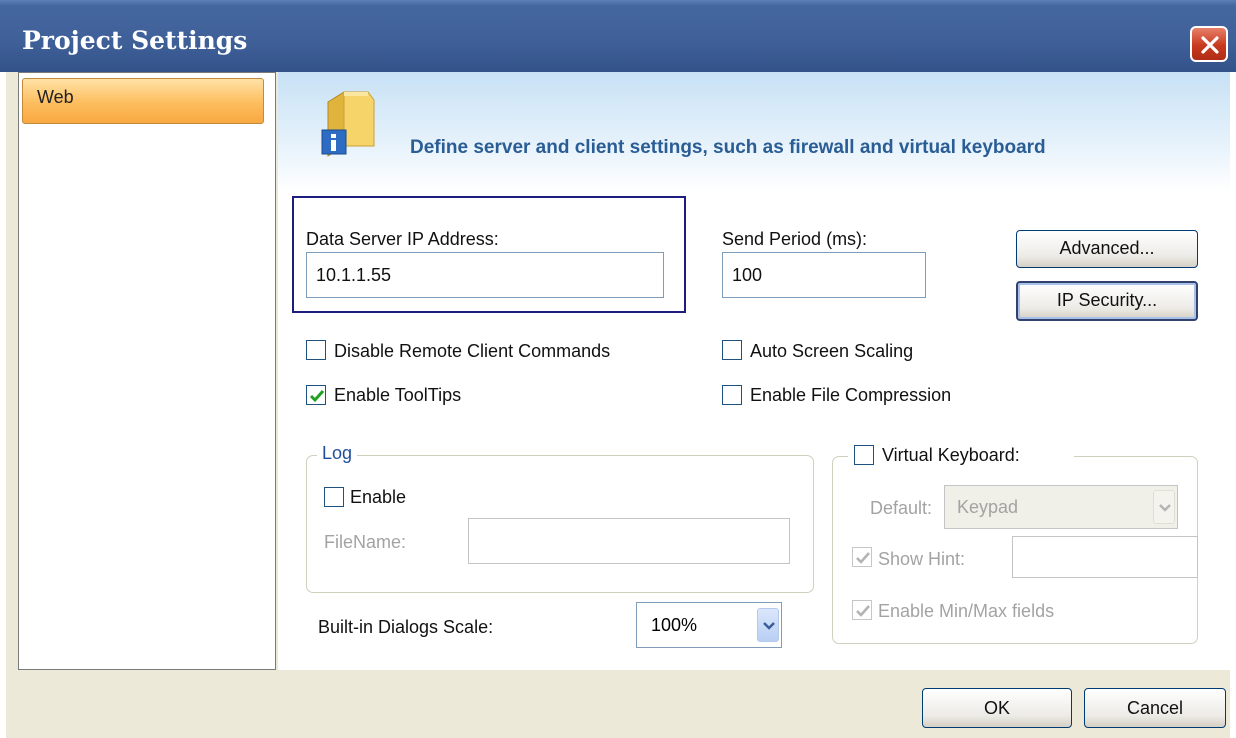  What do you see at coordinates (402, 239) in the screenshot?
I see `ip-address-label: Data Server IP Address:` at bounding box center [402, 239].